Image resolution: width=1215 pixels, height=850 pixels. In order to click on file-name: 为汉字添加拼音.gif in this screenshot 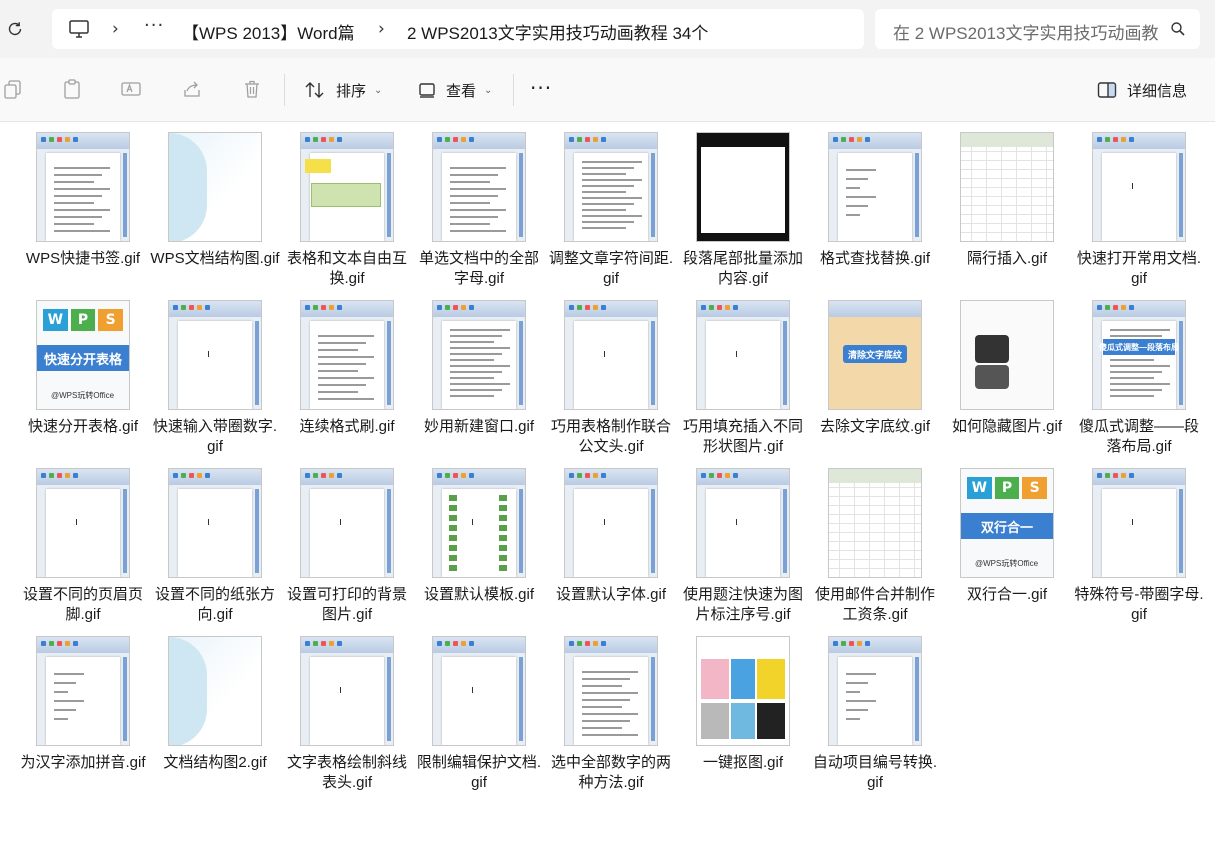, I will do `click(83, 762)`.